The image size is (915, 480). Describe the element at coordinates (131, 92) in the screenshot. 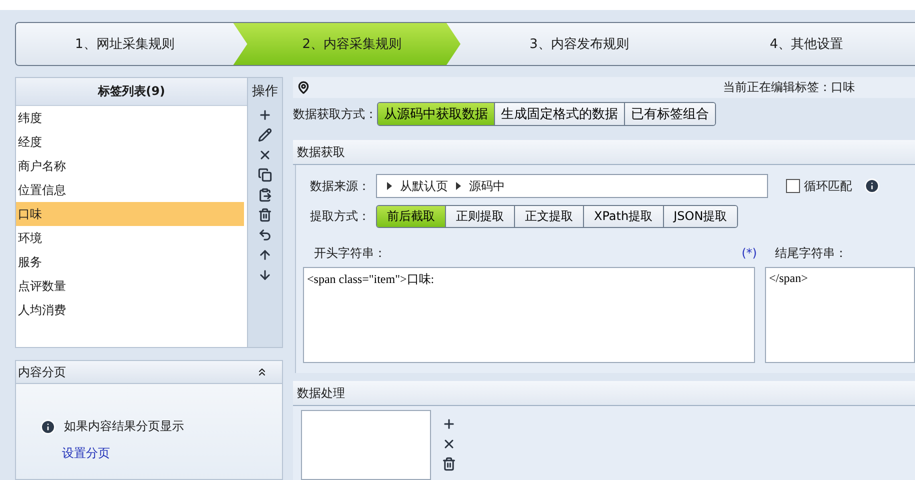

I see `list-title: 标签列表(9)` at that location.